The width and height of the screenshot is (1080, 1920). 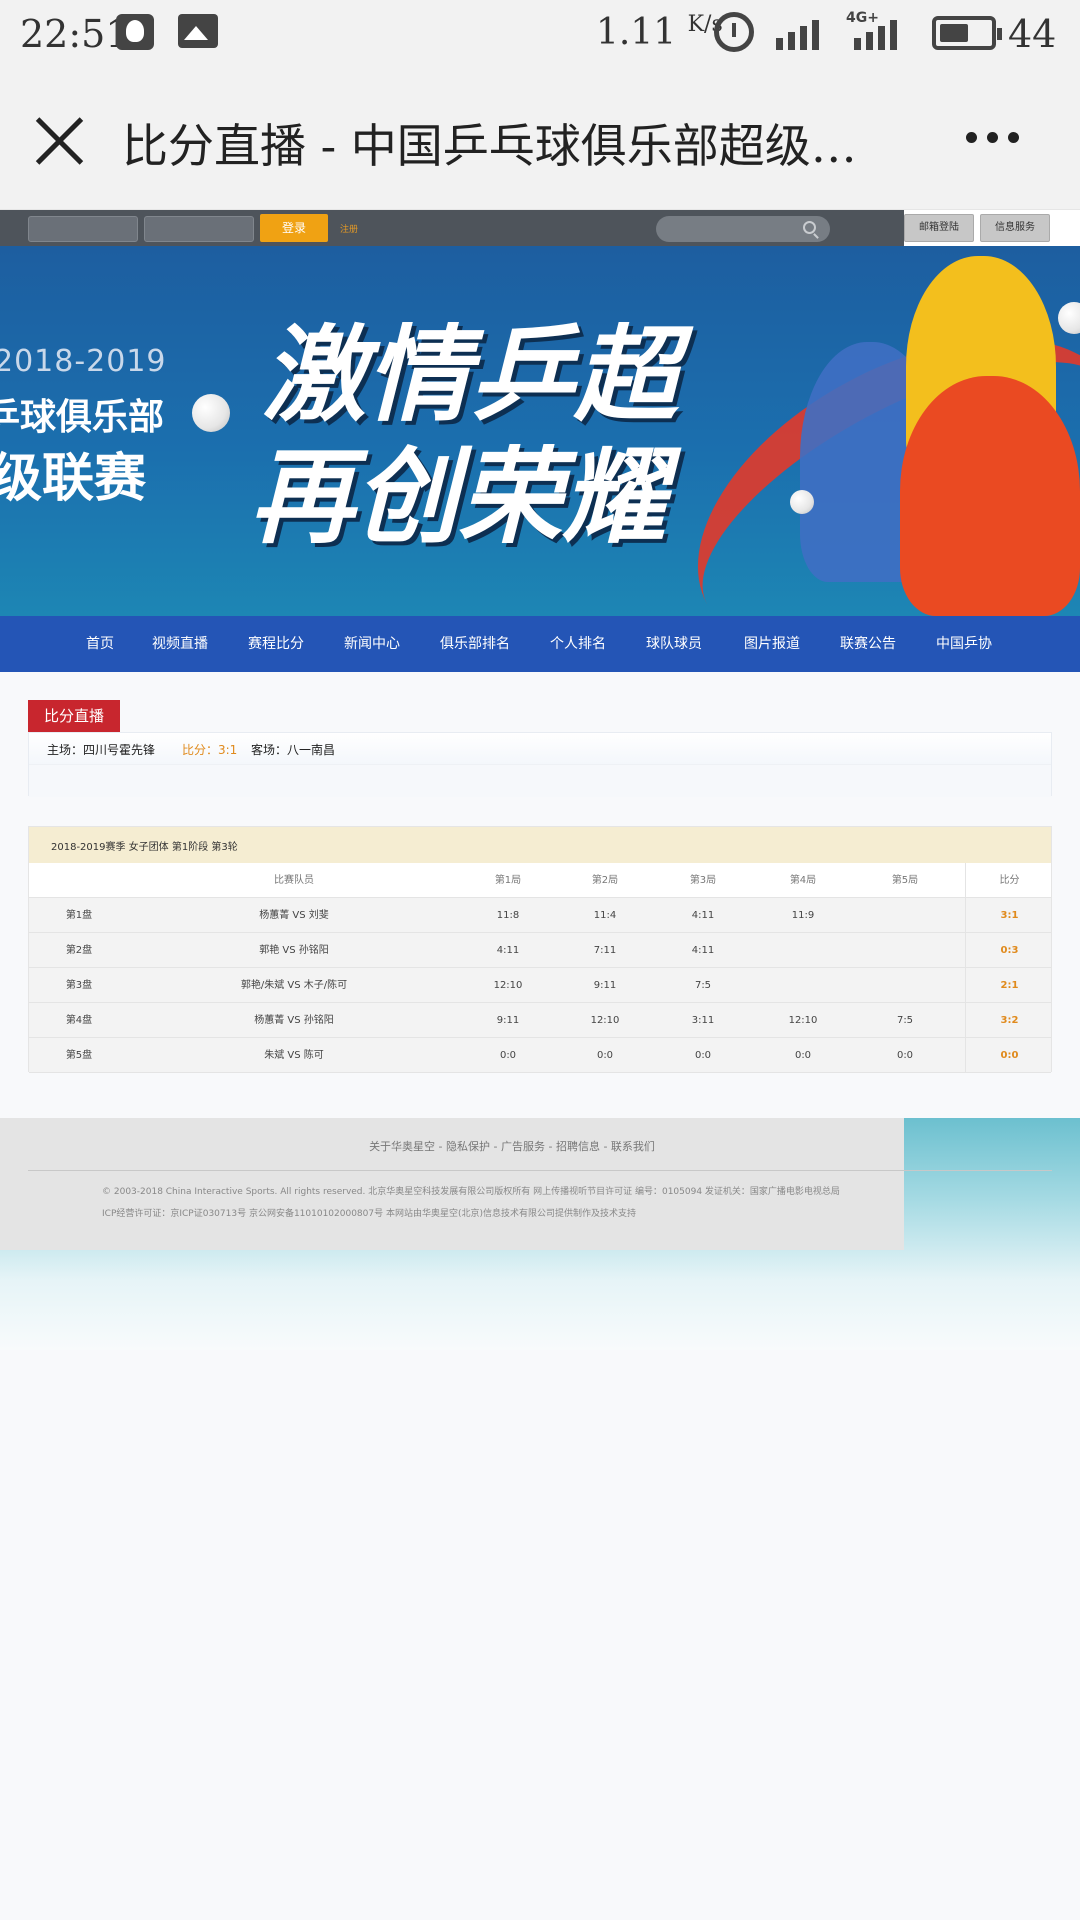 What do you see at coordinates (605, 880) in the screenshot?
I see `column-header: 第2局` at bounding box center [605, 880].